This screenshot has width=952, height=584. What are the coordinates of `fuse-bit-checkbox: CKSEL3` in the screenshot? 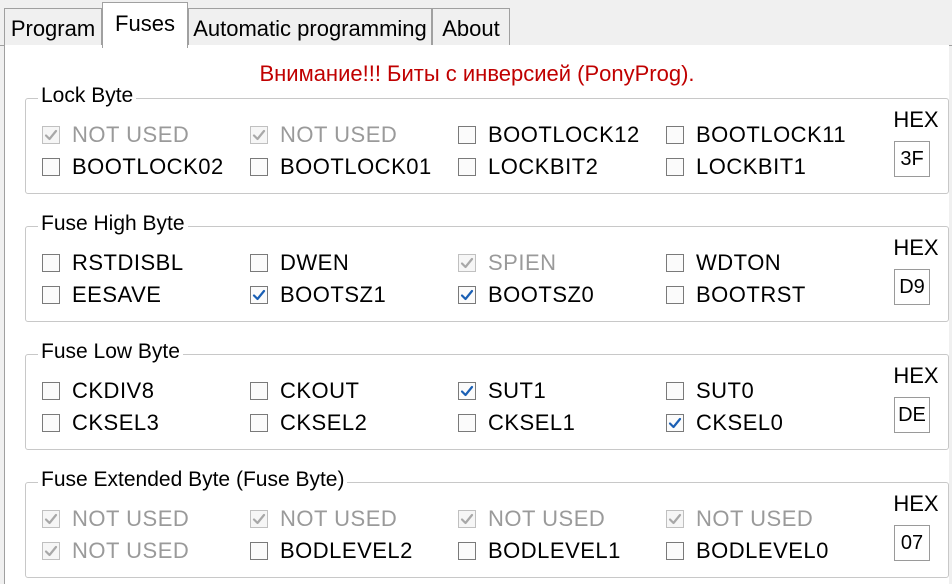 It's located at (101, 422).